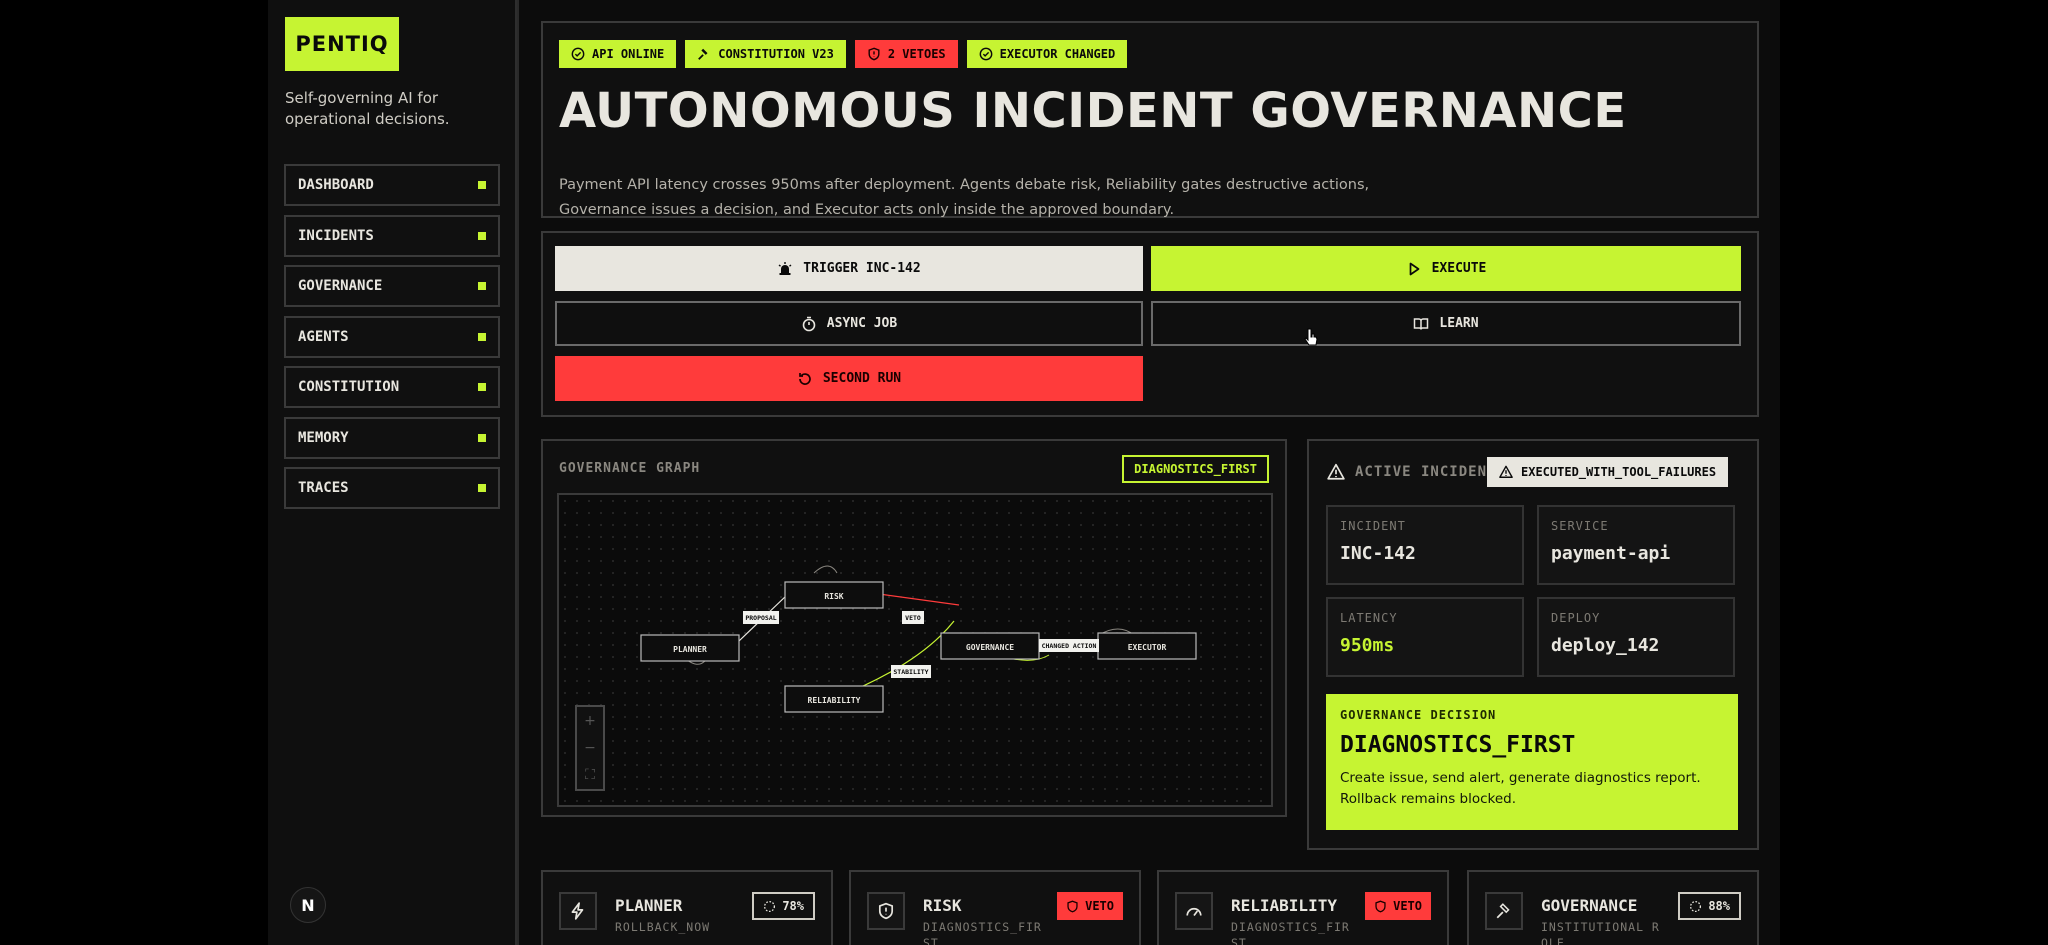 This screenshot has height=945, width=2048. I want to click on sidebar-item-agents: AGENTS, so click(392, 336).